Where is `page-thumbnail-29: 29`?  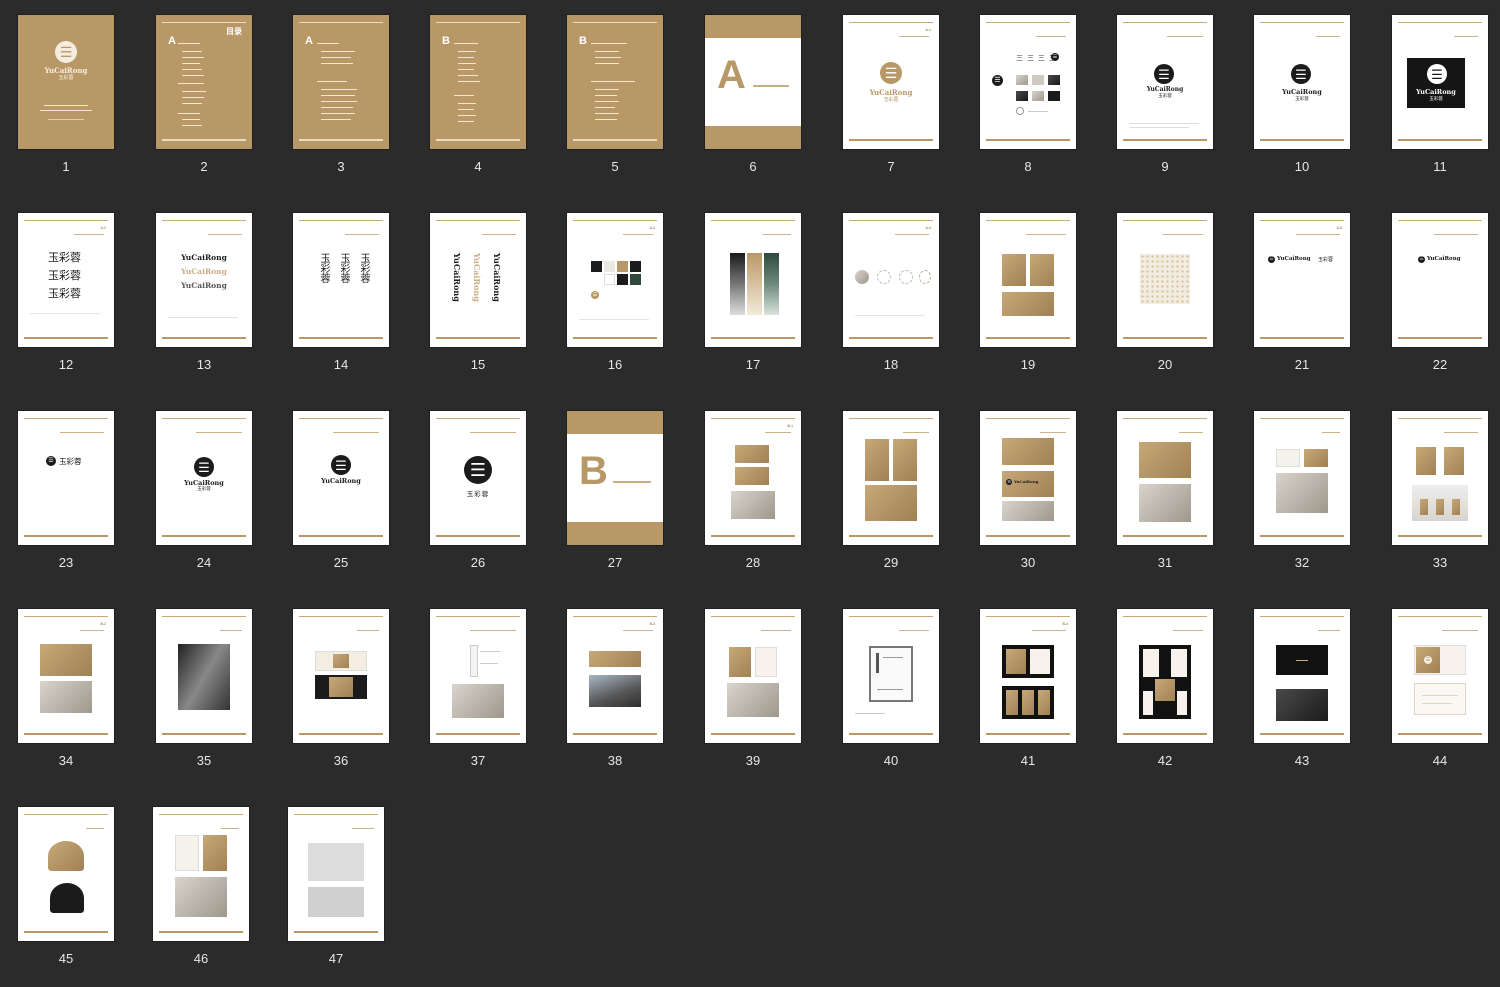
page-thumbnail-29: 29 is located at coordinates (891, 501).